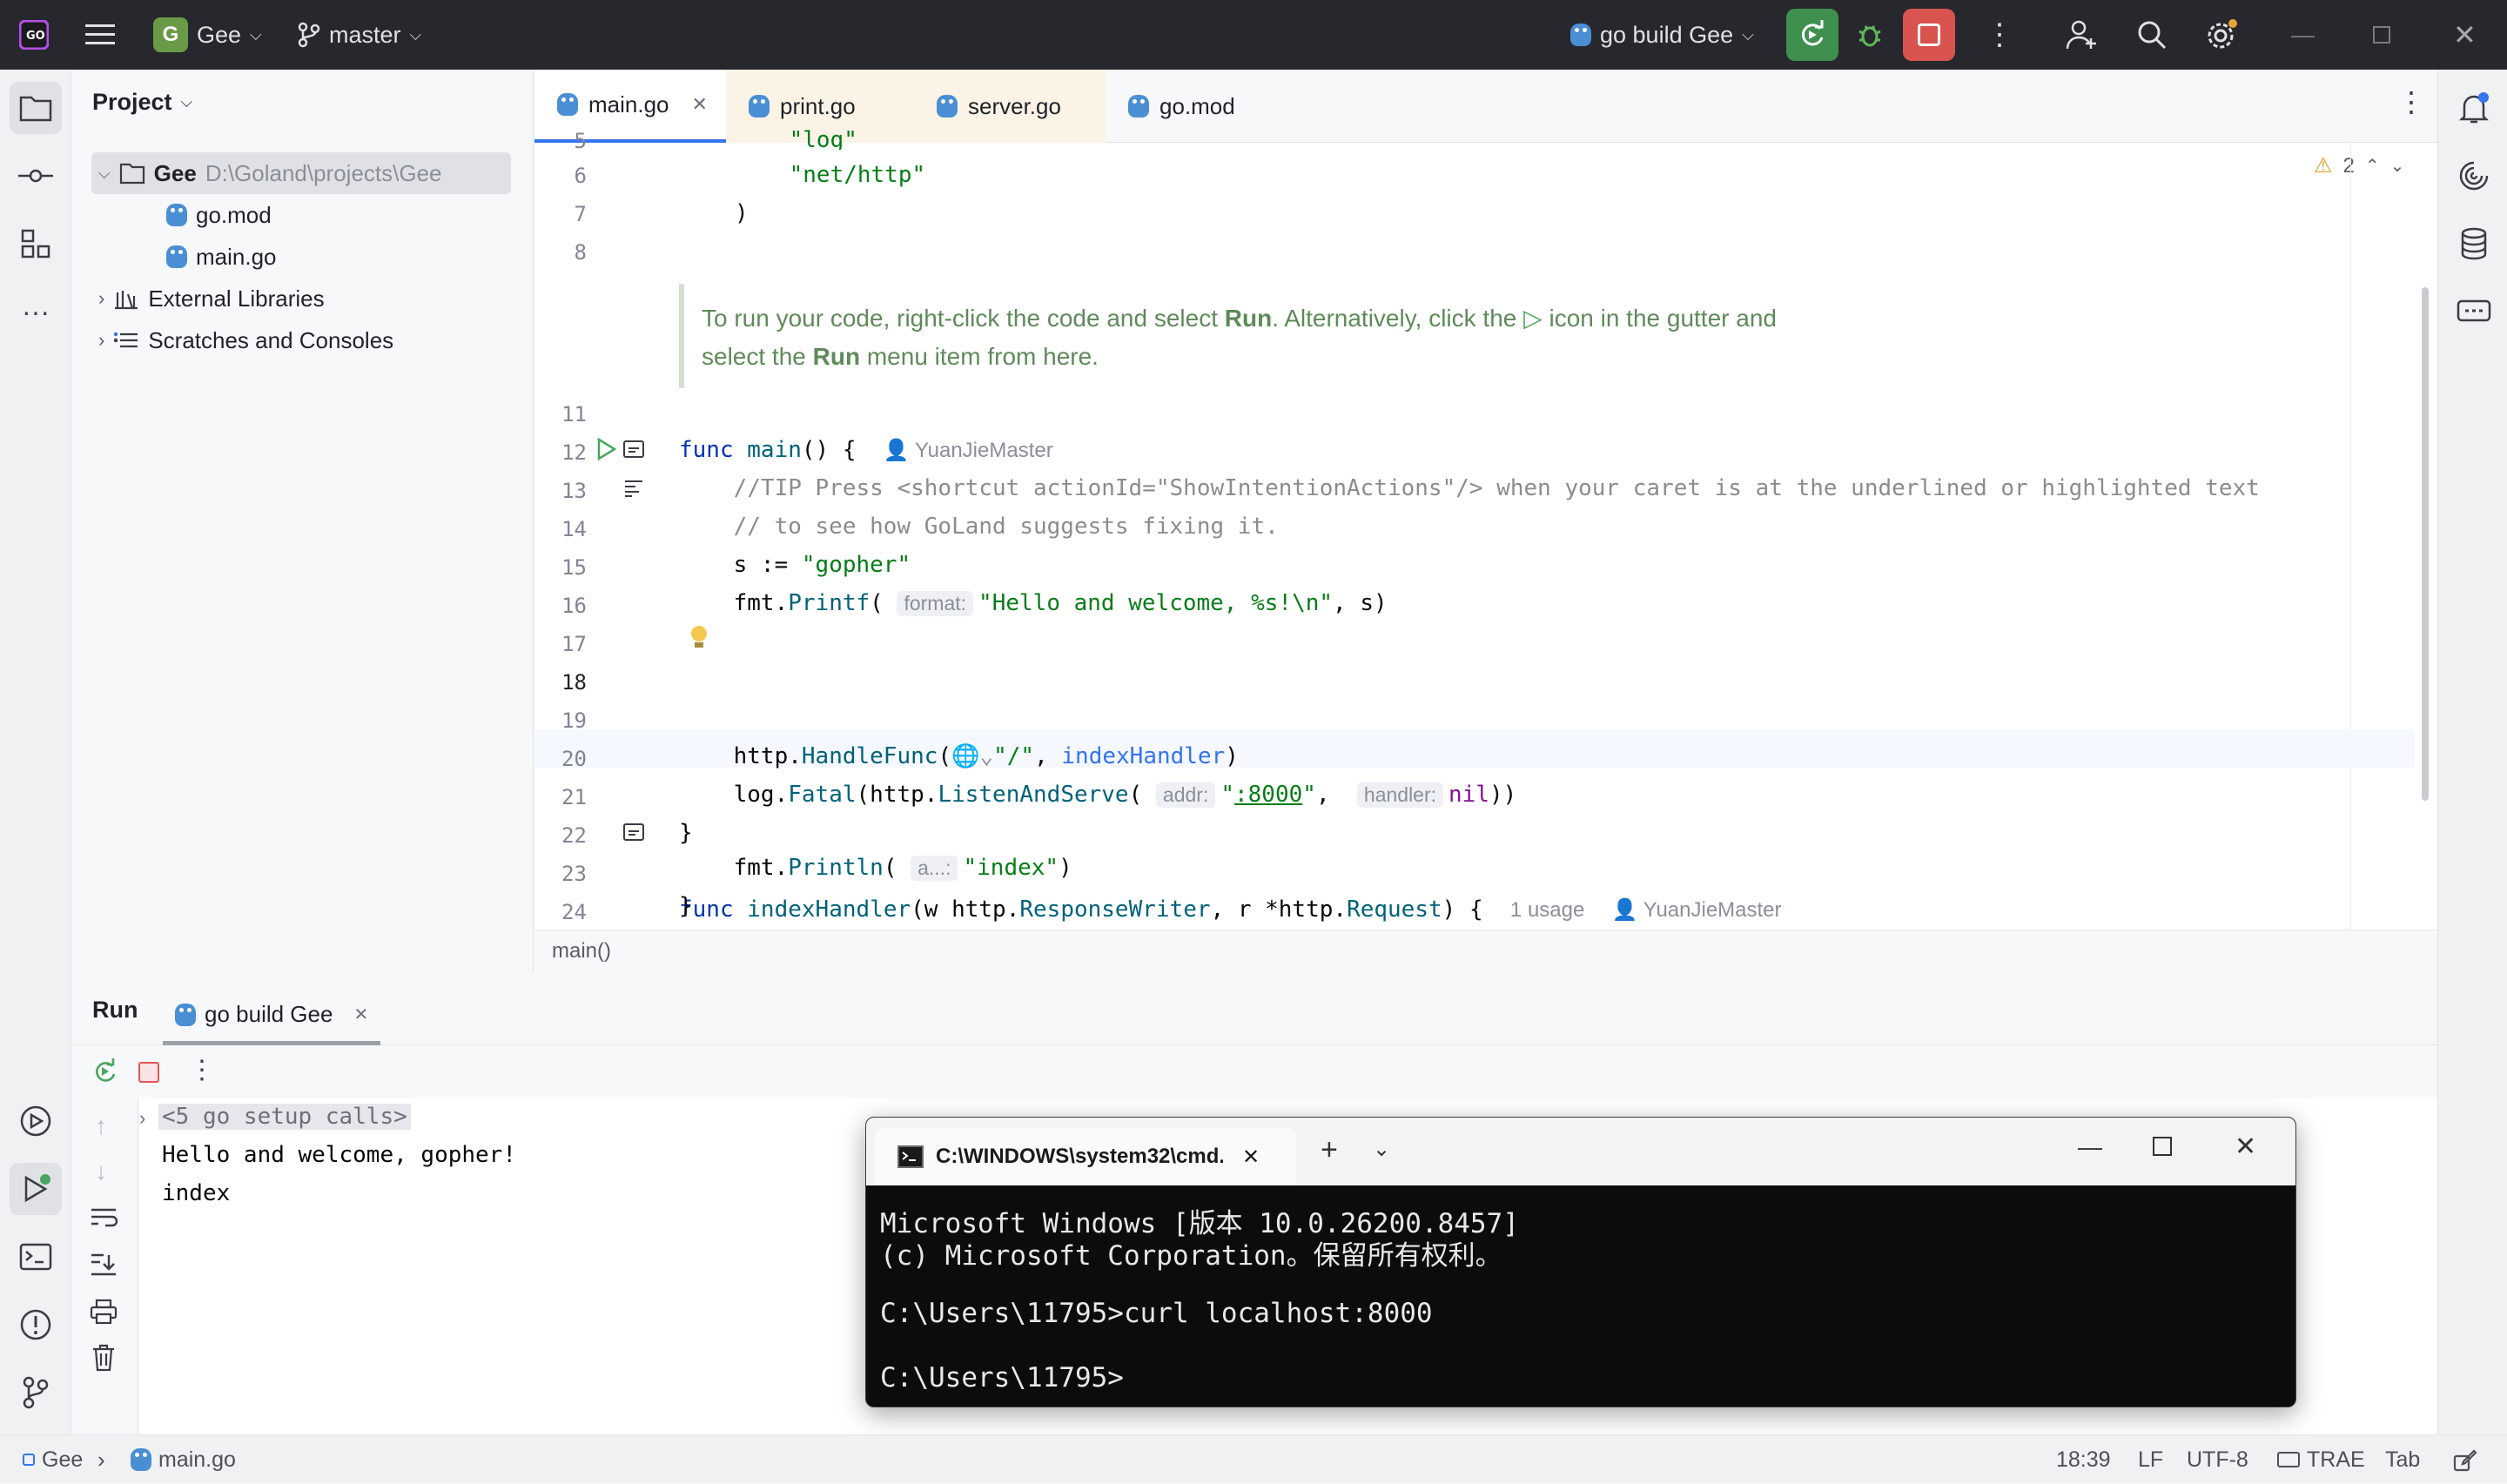  Describe the element at coordinates (2372, 166) in the screenshot. I see `chevron-up-icon: ⌃` at that location.